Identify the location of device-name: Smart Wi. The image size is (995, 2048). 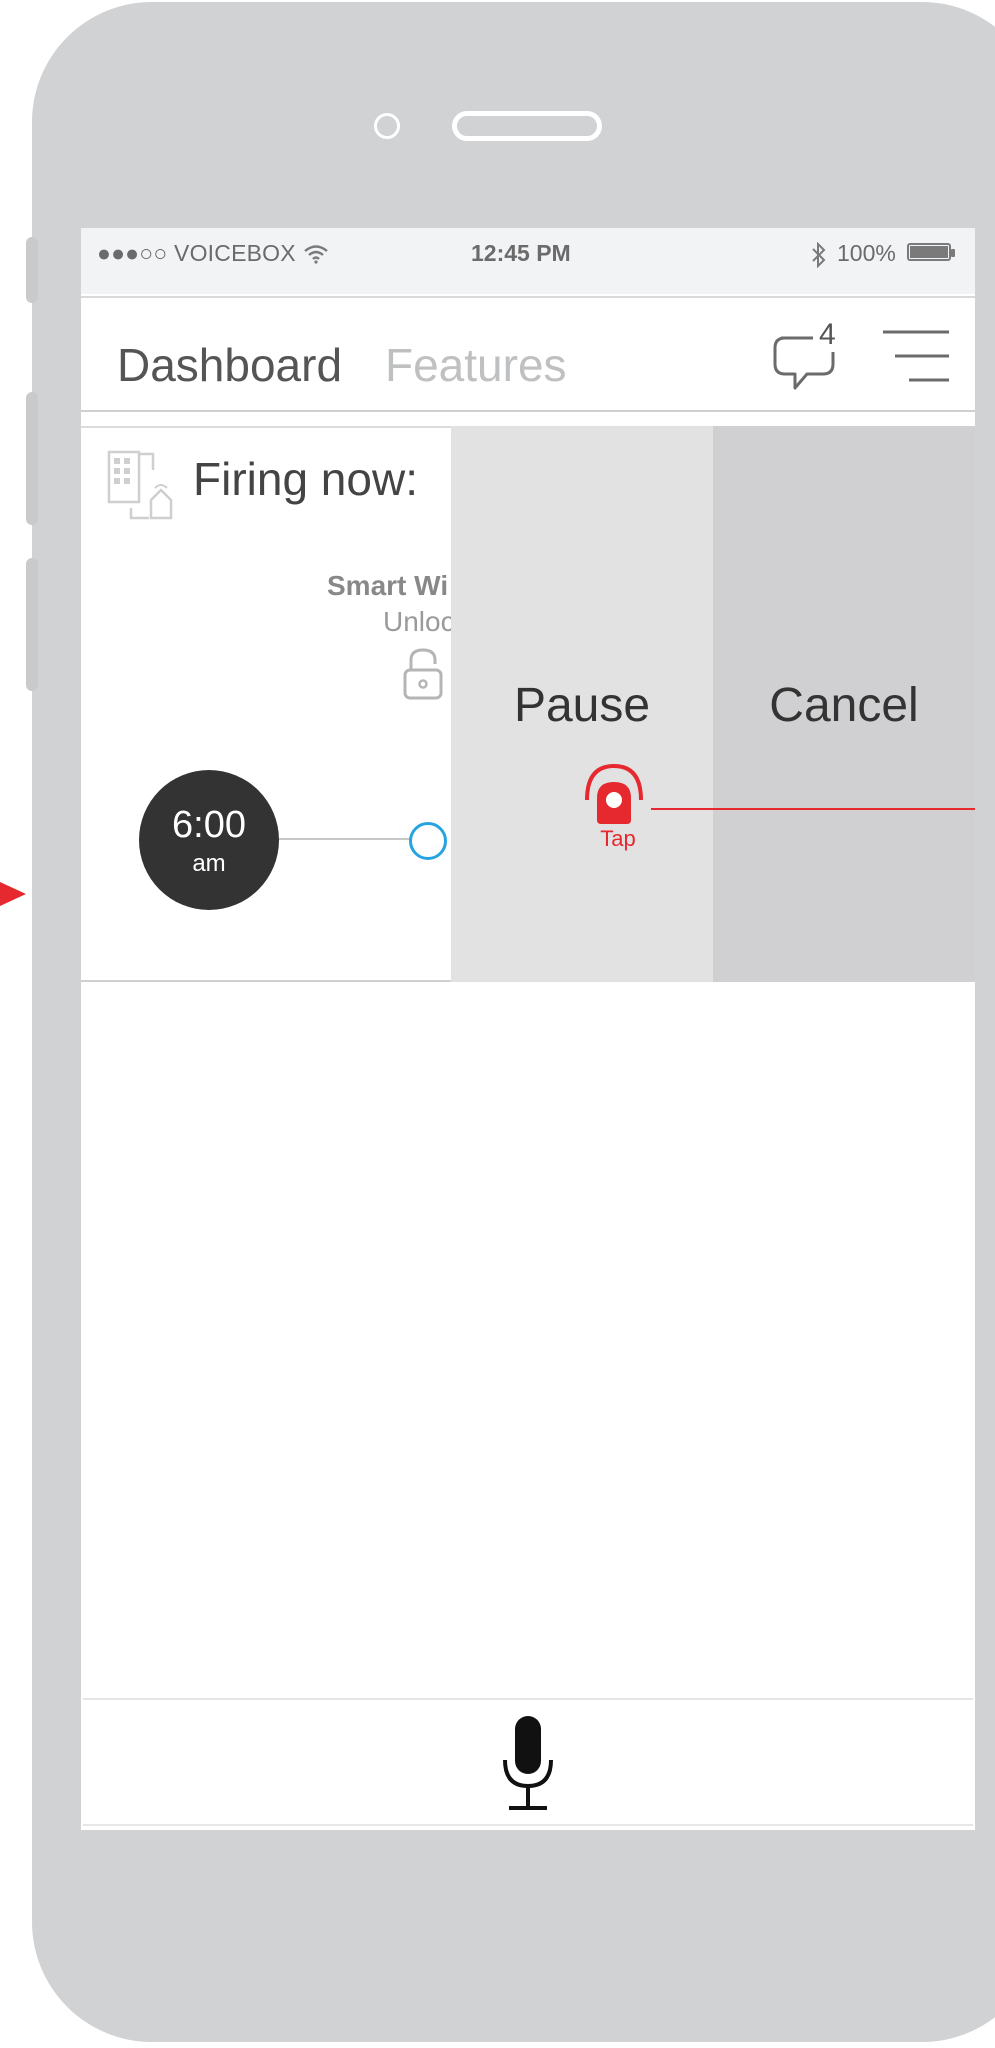
(388, 585).